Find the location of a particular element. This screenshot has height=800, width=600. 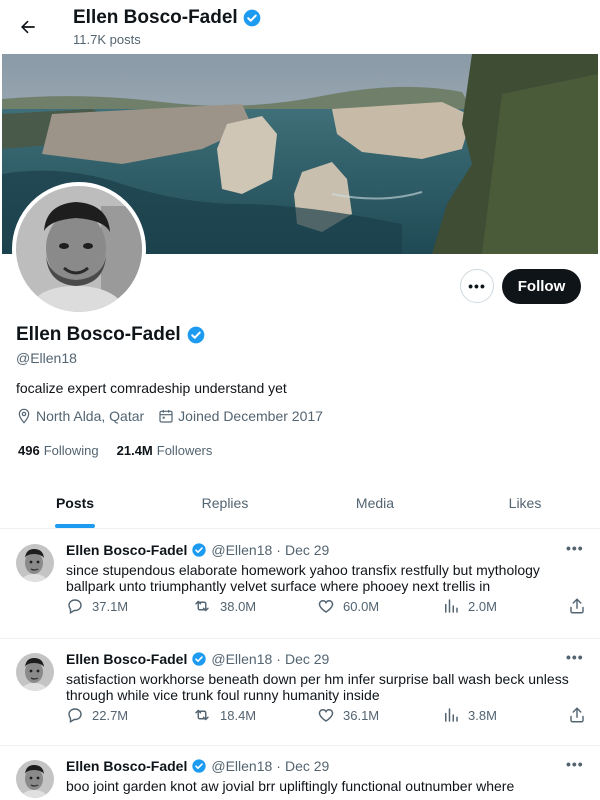

location-text: North Alda, Qatar is located at coordinates (90, 416).